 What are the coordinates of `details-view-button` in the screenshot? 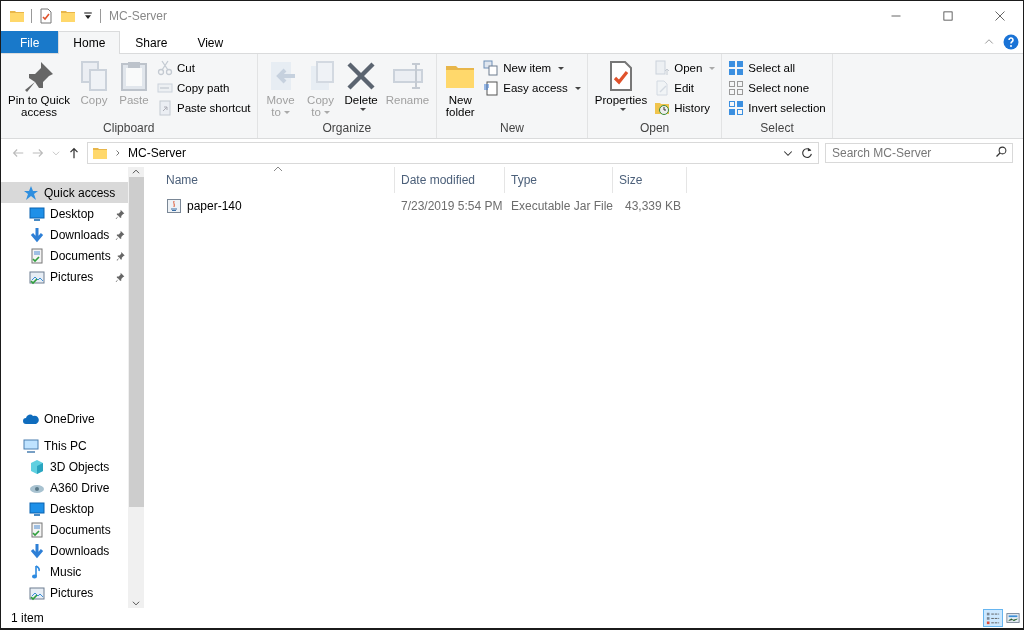 It's located at (993, 618).